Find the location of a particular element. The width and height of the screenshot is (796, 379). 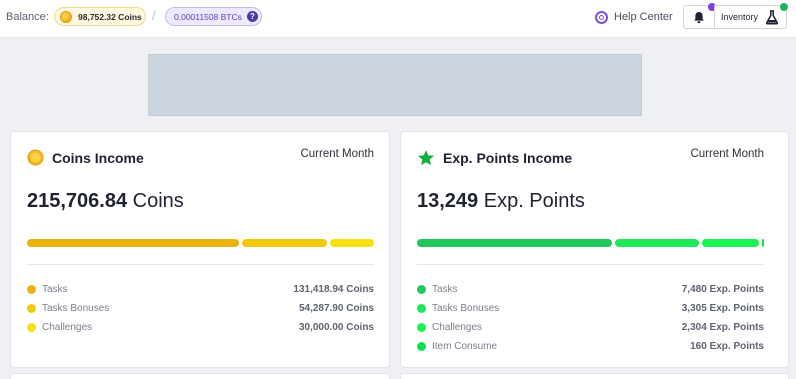

exp-income-title: Exp. Points Income is located at coordinates (508, 158).